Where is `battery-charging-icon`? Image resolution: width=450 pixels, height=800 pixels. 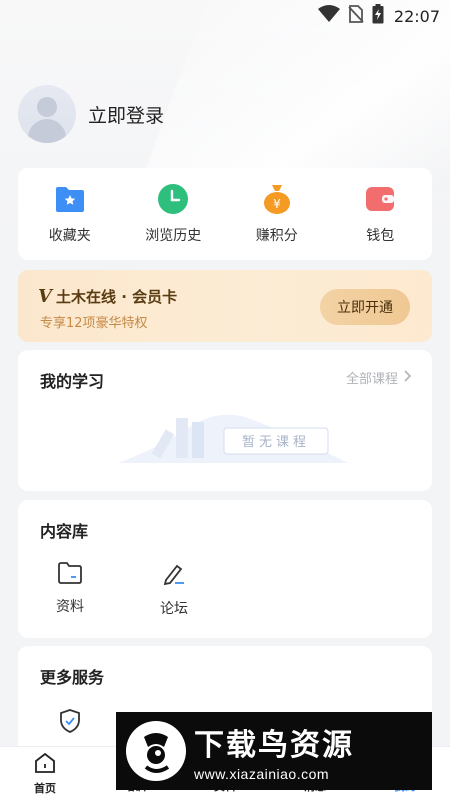 battery-charging-icon is located at coordinates (378, 16).